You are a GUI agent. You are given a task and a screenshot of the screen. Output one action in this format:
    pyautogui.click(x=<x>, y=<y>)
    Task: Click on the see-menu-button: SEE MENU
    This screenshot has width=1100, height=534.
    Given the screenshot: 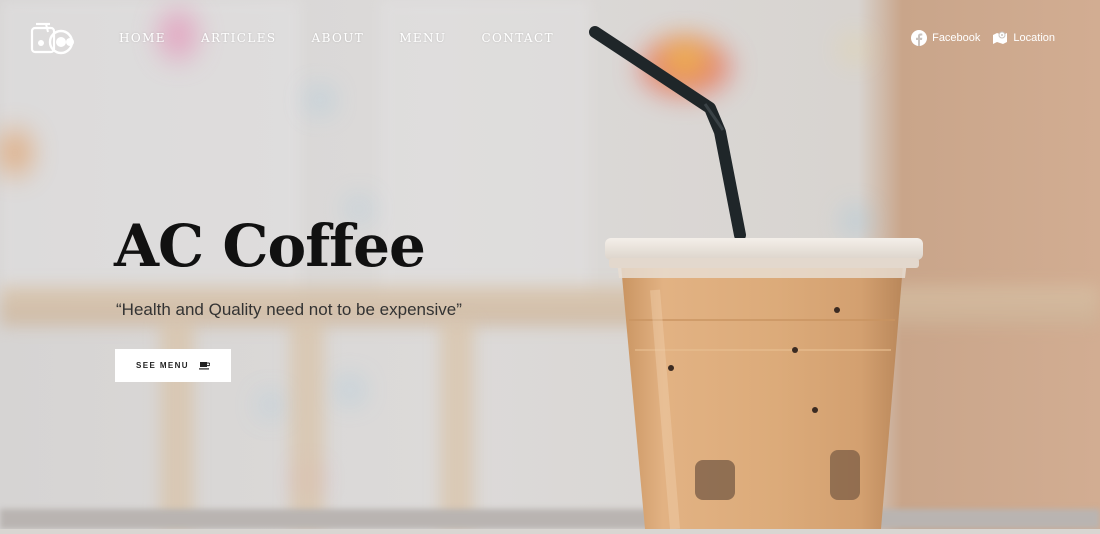 What is the action you would take?
    pyautogui.click(x=173, y=365)
    